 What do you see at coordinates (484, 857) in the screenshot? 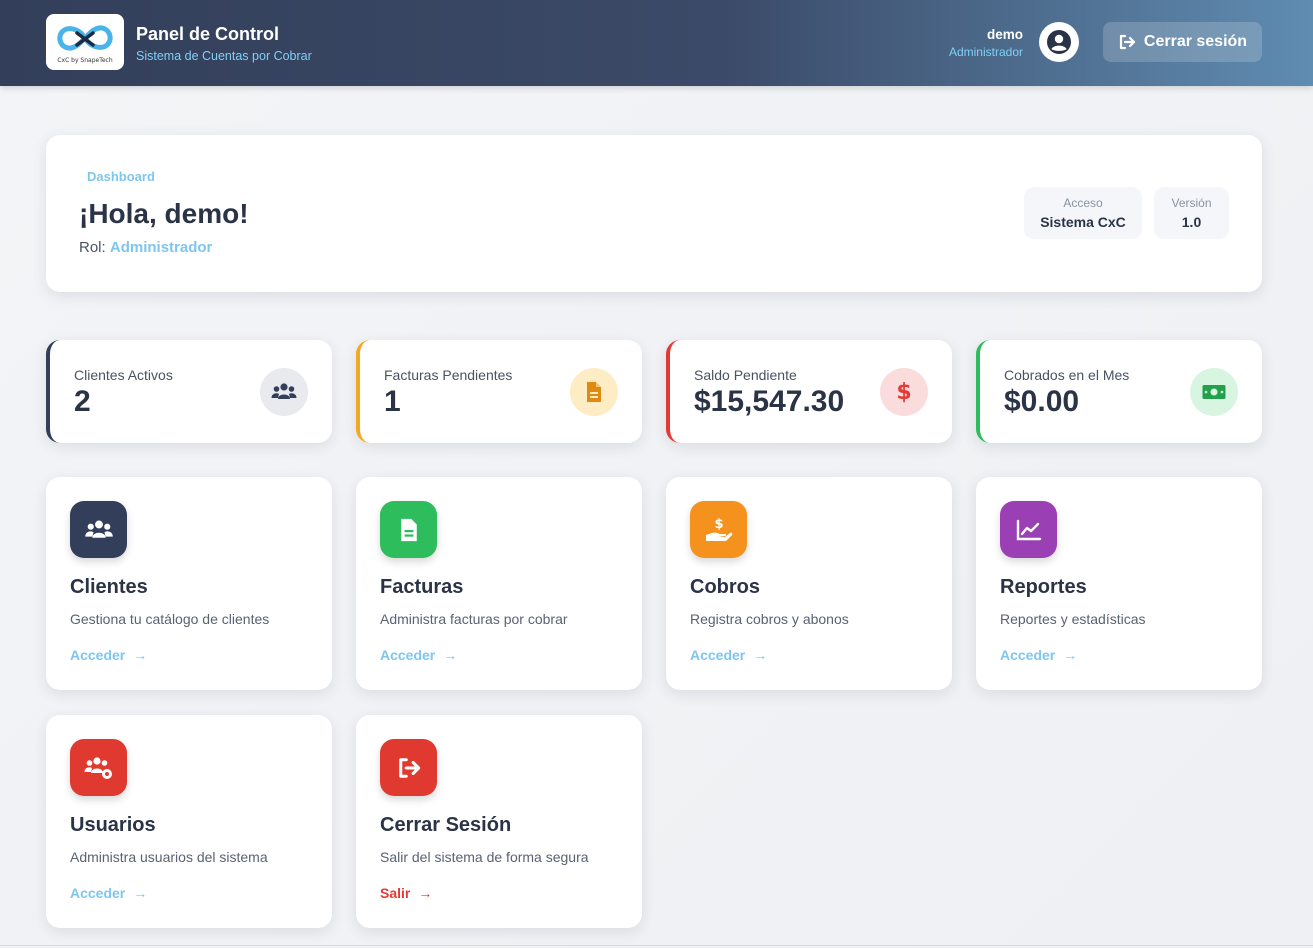
I see `module-description: Salir del sistema de forma segura` at bounding box center [484, 857].